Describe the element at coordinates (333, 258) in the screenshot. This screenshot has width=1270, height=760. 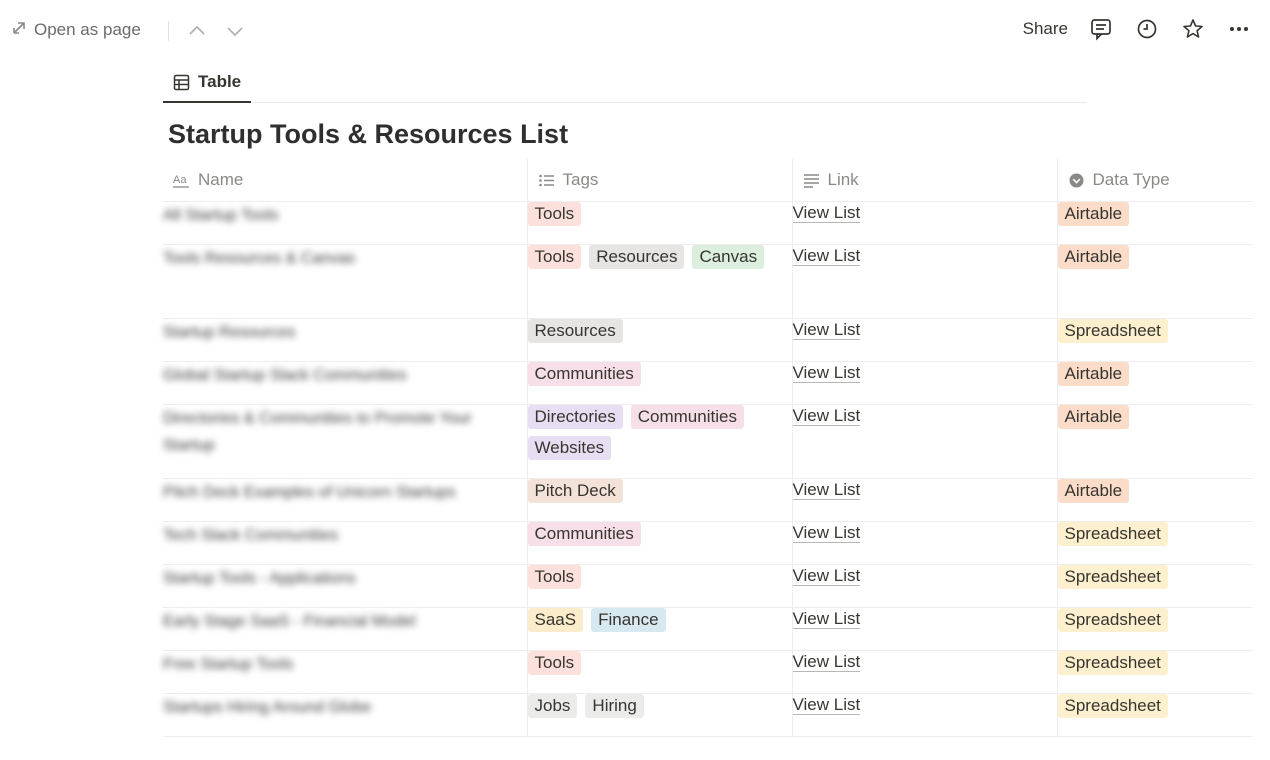
I see `row-name: Tools Resources & Canvas` at that location.